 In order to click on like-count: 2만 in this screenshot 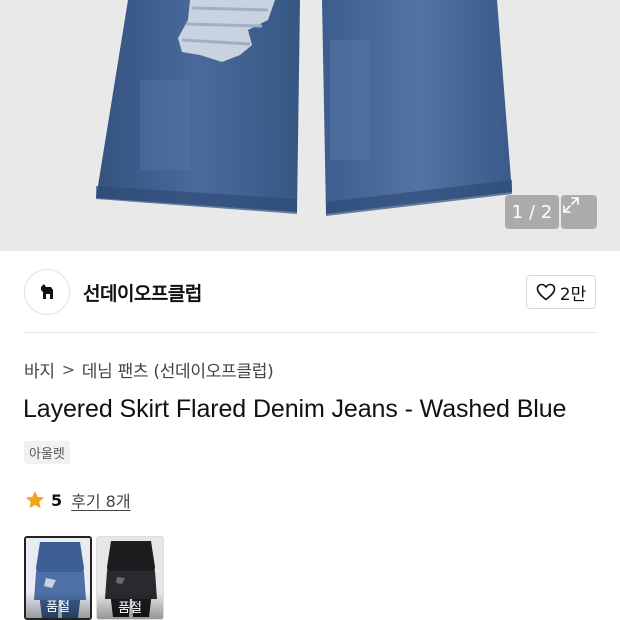, I will do `click(573, 294)`.